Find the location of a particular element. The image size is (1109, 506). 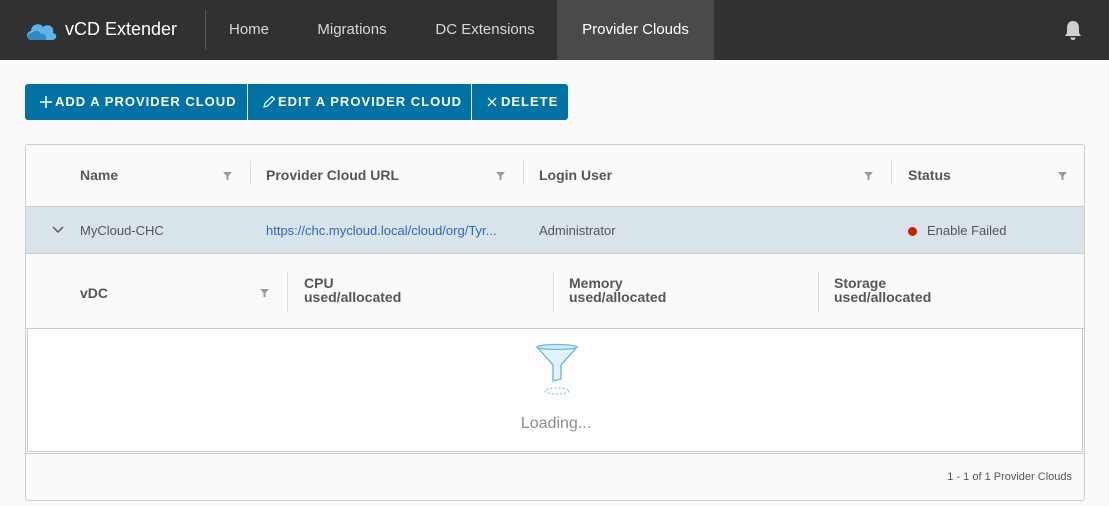

column-header-memory: Memory used/allocated is located at coordinates (617, 290).